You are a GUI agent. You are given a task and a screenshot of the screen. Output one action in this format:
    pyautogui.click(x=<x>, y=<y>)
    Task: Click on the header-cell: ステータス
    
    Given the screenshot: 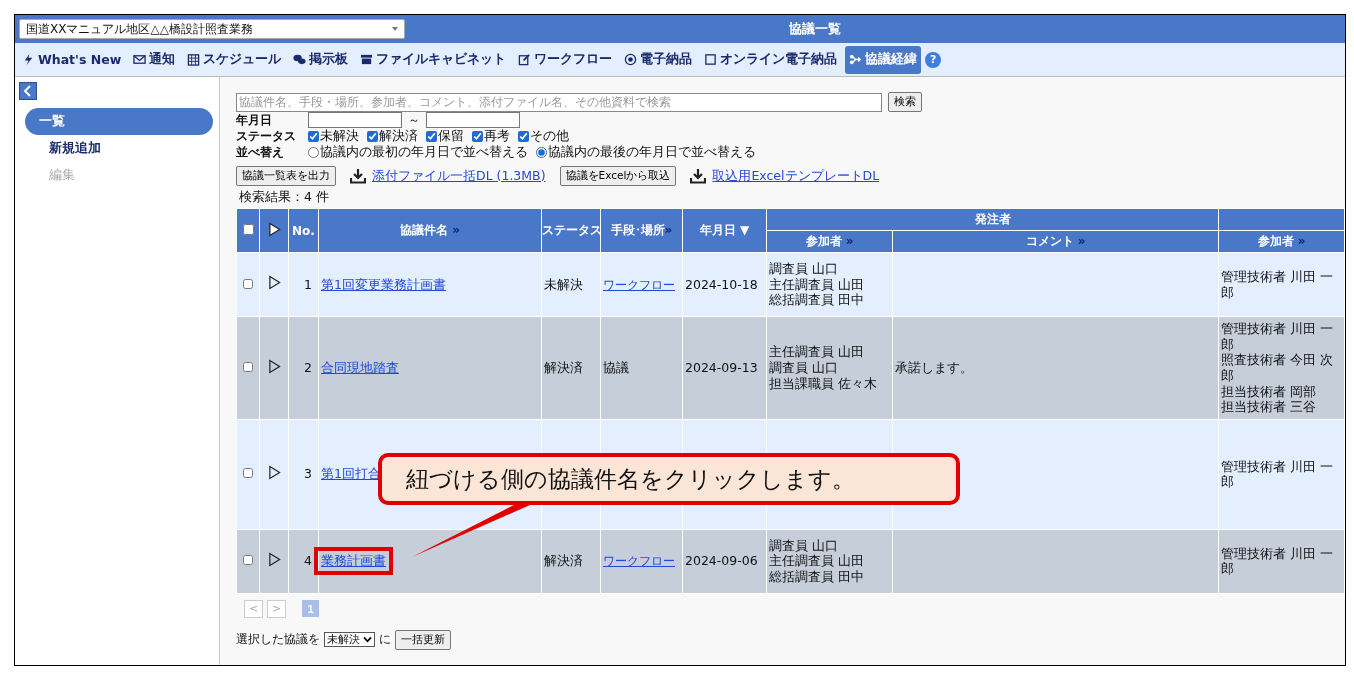 What is the action you would take?
    pyautogui.click(x=571, y=230)
    